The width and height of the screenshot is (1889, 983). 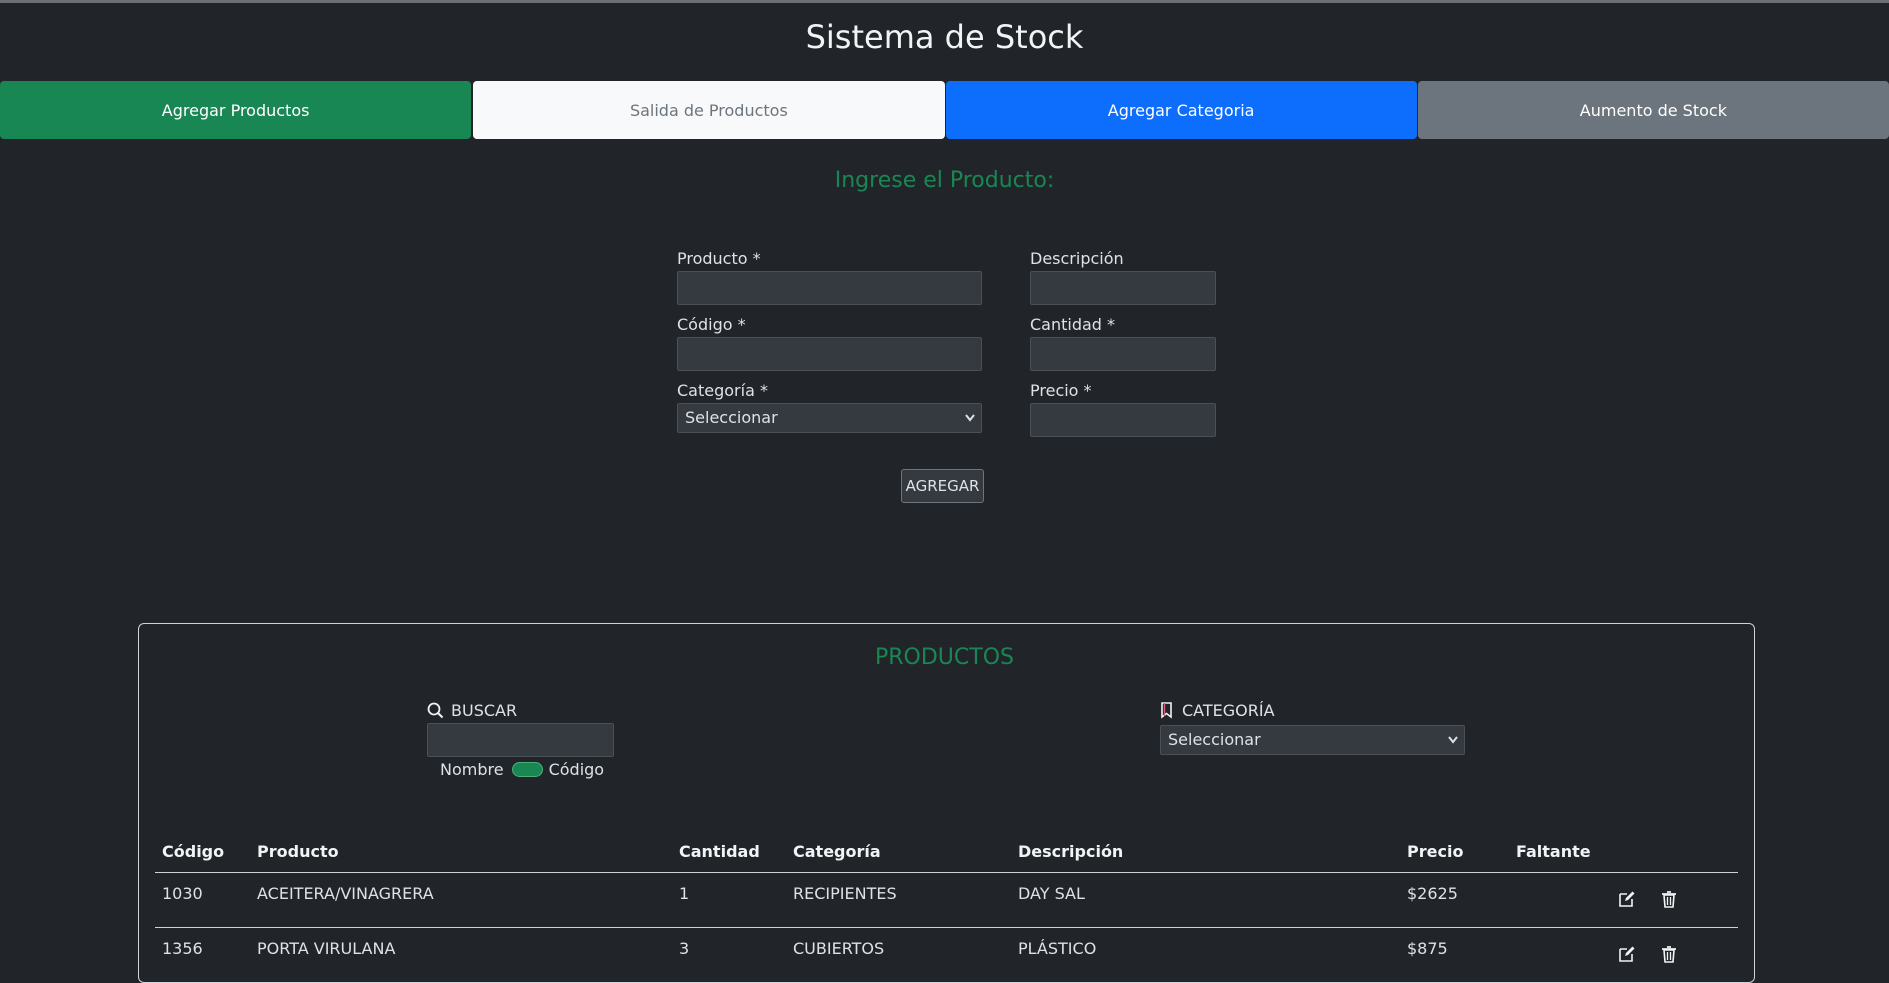 What do you see at coordinates (1228, 710) in the screenshot?
I see `category-filter-label-text: CATEGORÍA` at bounding box center [1228, 710].